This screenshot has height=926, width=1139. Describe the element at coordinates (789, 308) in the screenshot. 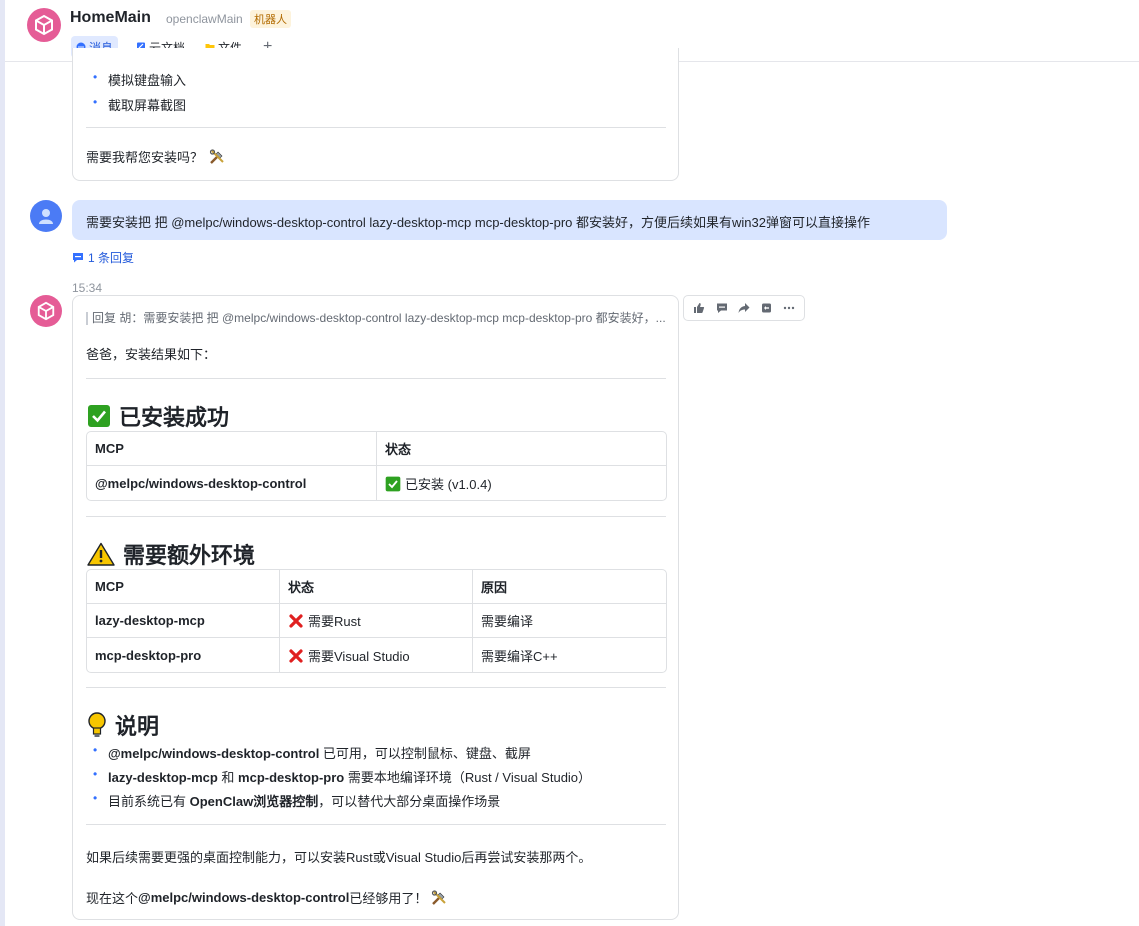

I see `more-icon` at that location.